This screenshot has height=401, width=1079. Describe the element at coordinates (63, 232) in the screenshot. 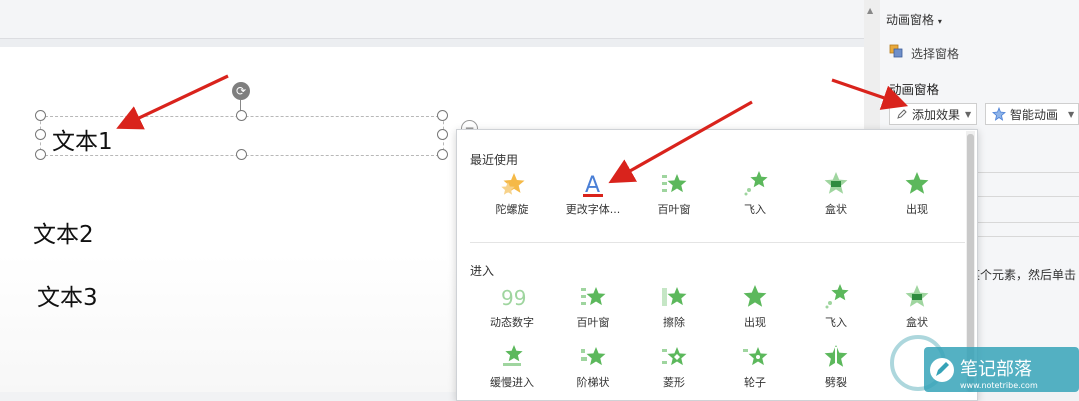

I see `slide-text-2: 文本2` at that location.